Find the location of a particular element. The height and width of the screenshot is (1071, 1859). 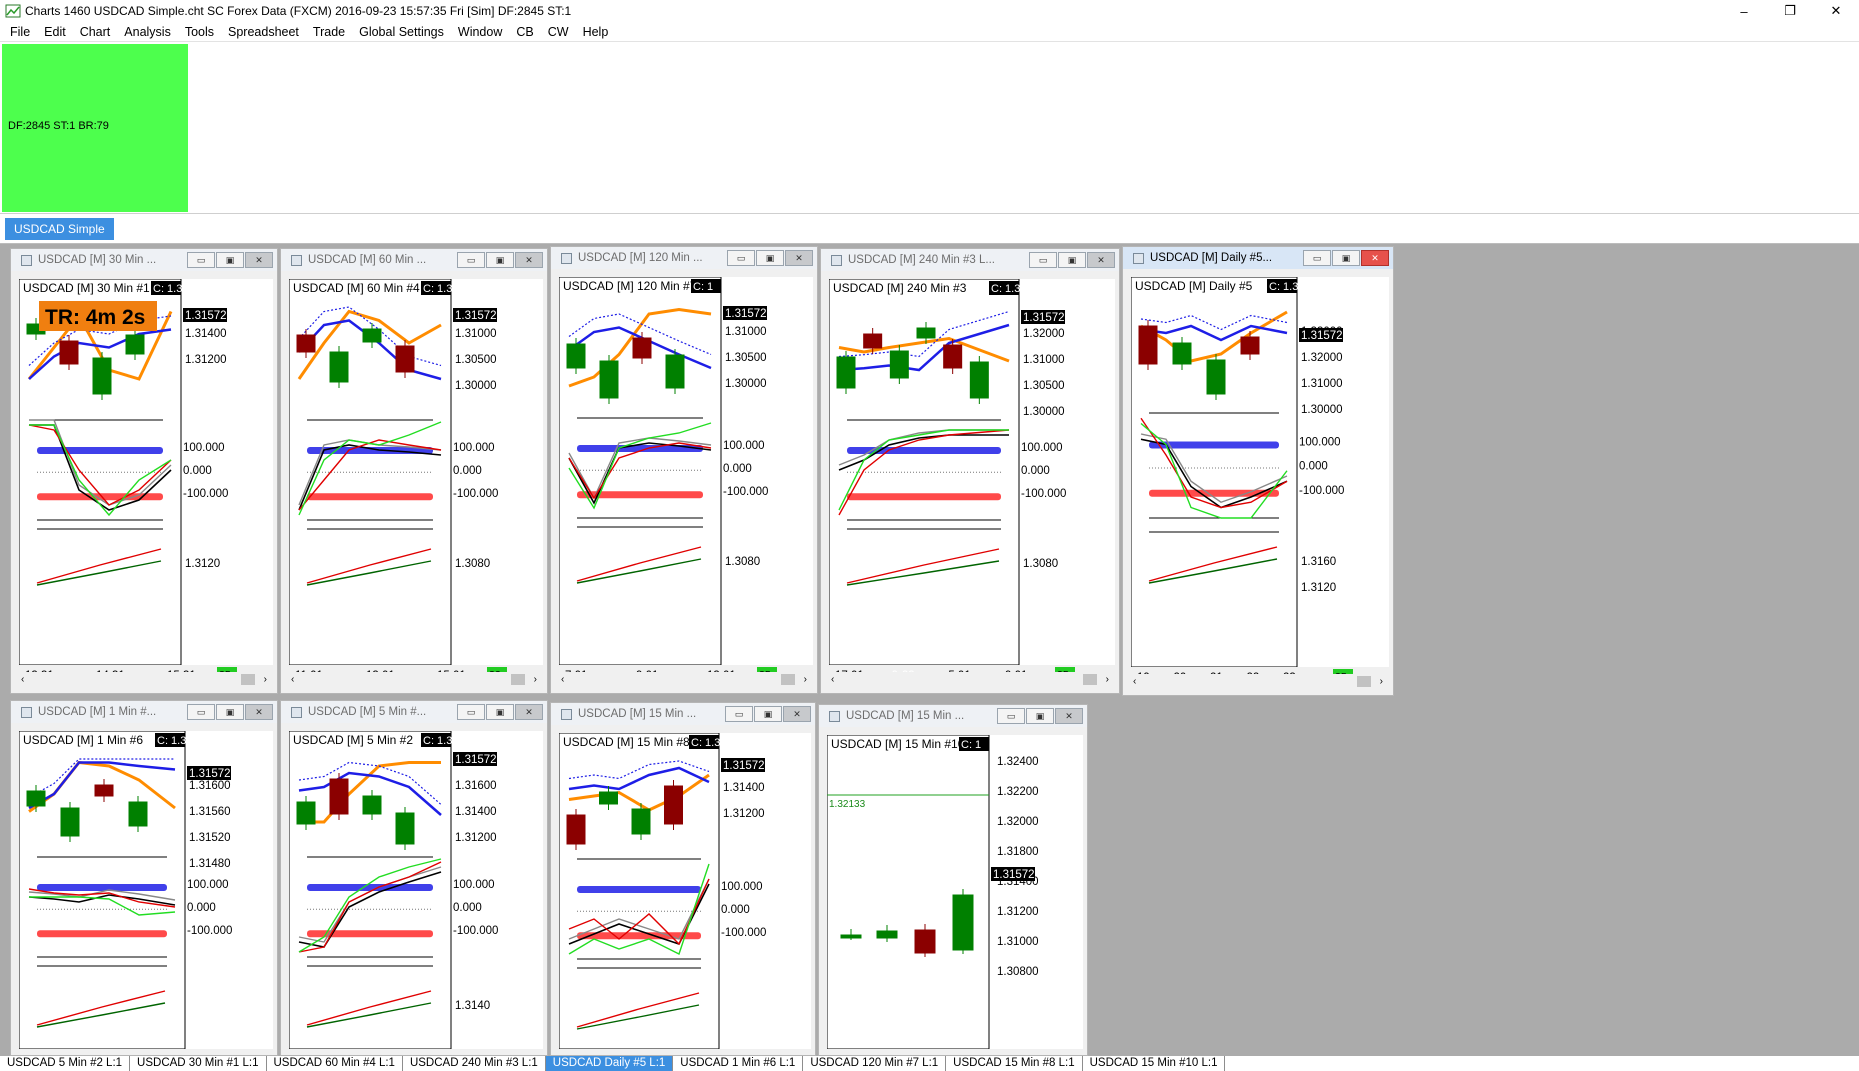

menu-cw: CW is located at coordinates (558, 32).